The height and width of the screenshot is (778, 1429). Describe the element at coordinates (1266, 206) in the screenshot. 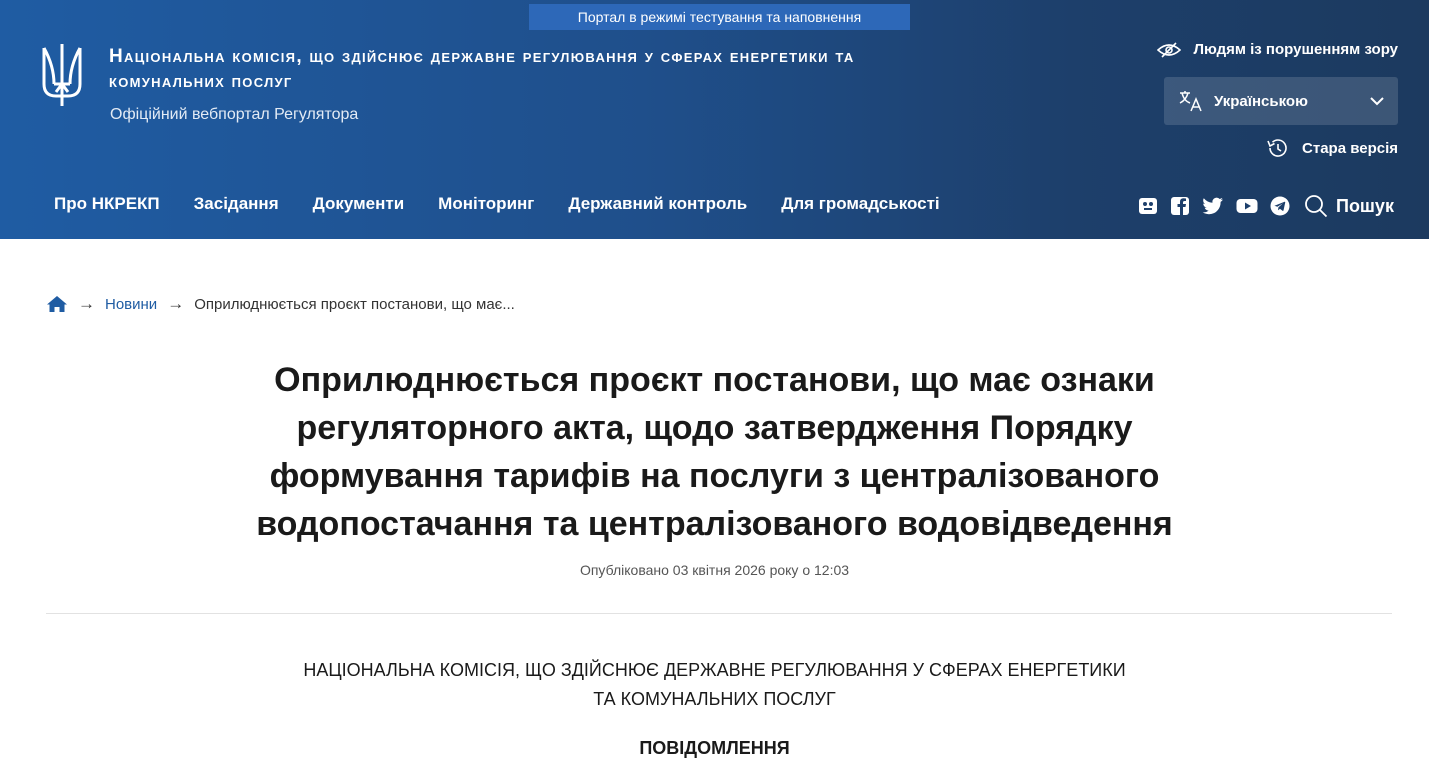

I see `social-links: Пошук` at that location.